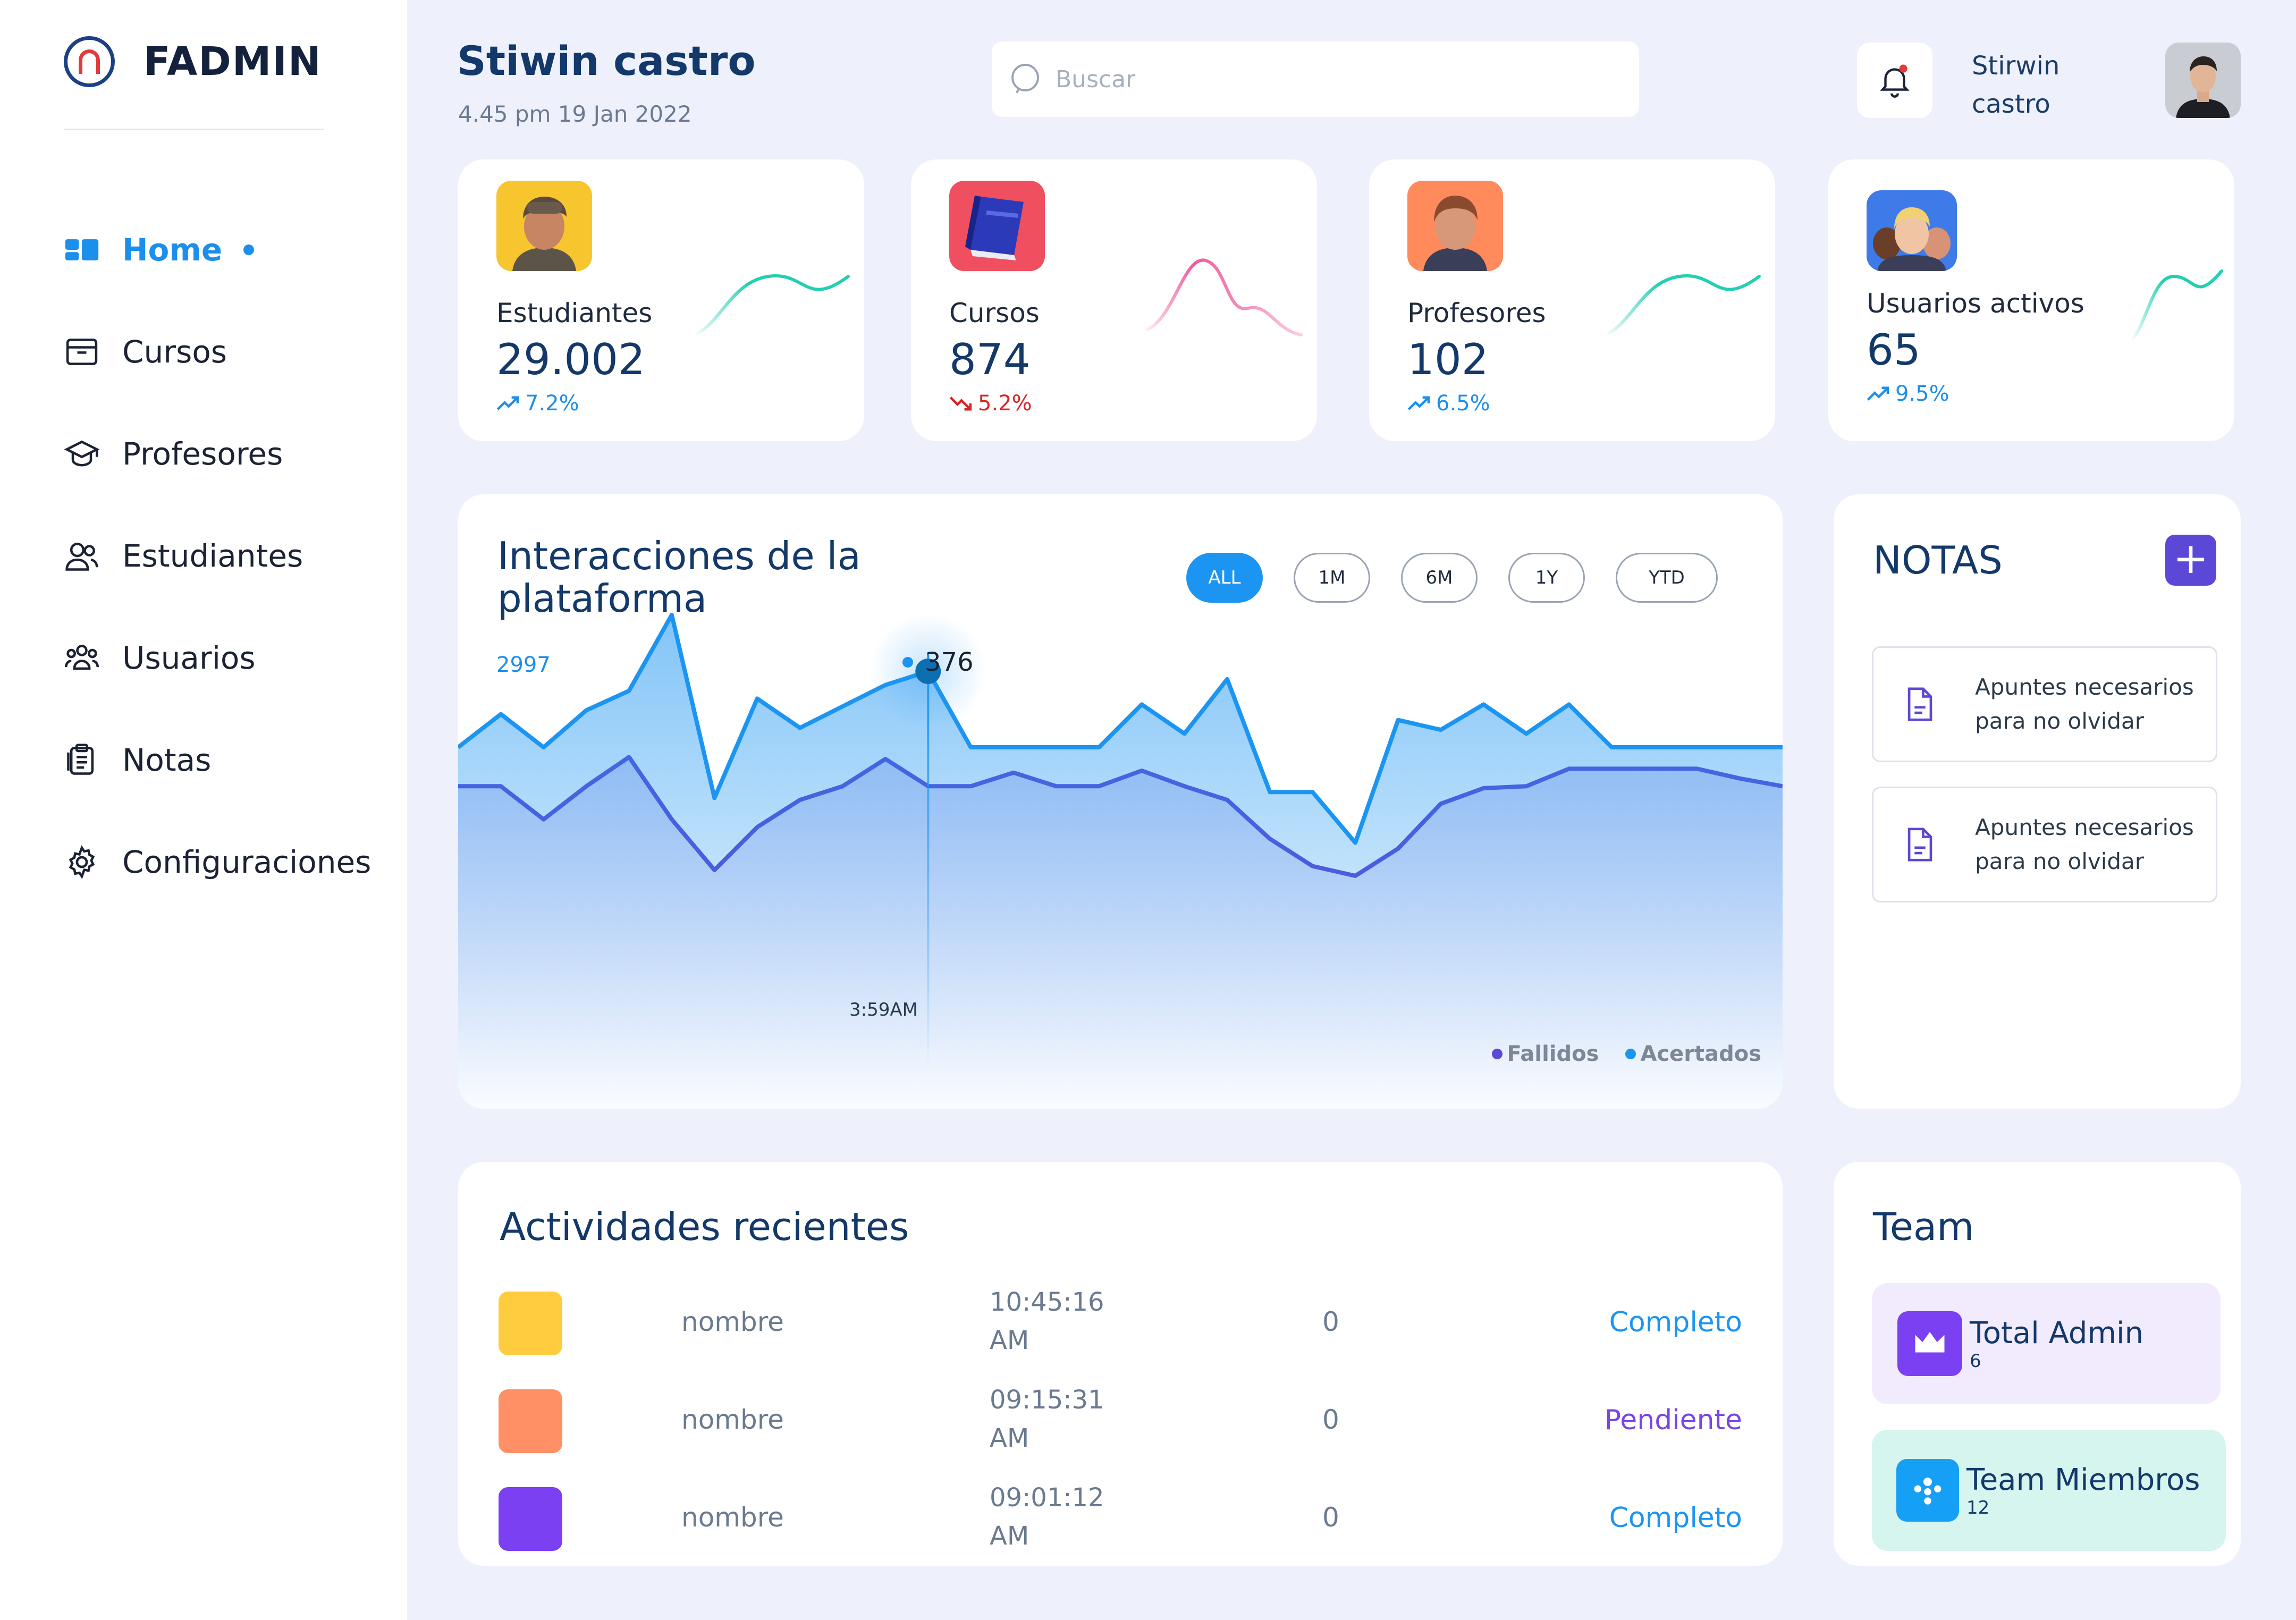 This screenshot has height=1620, width=2296. Describe the element at coordinates (82, 352) in the screenshot. I see `courses-icon` at that location.